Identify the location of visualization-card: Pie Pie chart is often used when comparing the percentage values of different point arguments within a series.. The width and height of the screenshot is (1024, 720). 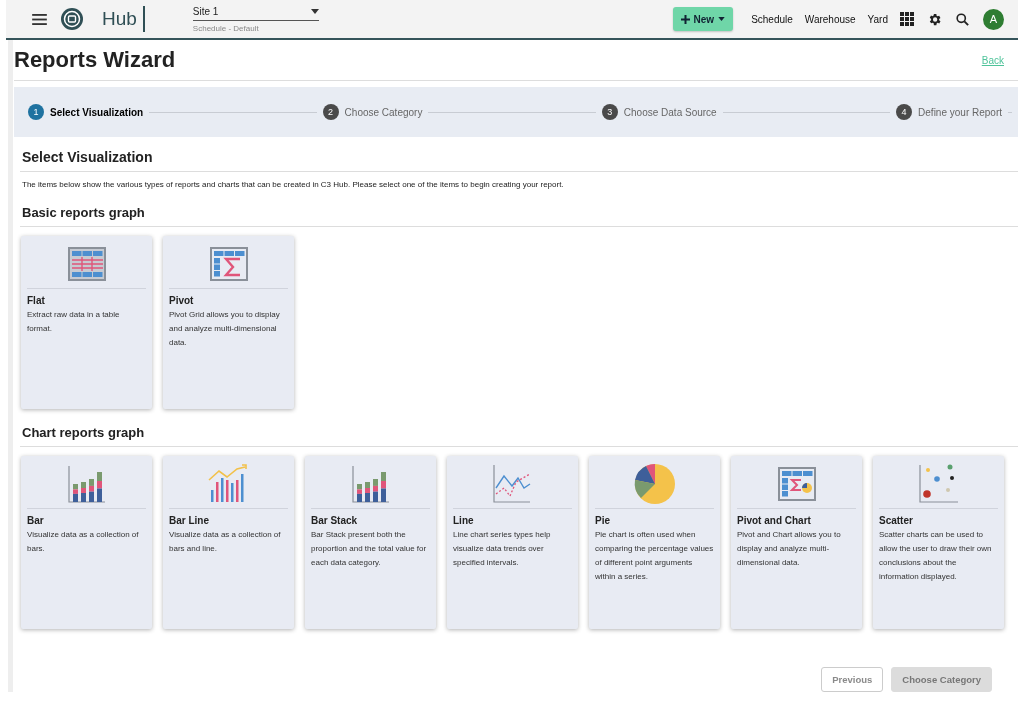
(654, 542).